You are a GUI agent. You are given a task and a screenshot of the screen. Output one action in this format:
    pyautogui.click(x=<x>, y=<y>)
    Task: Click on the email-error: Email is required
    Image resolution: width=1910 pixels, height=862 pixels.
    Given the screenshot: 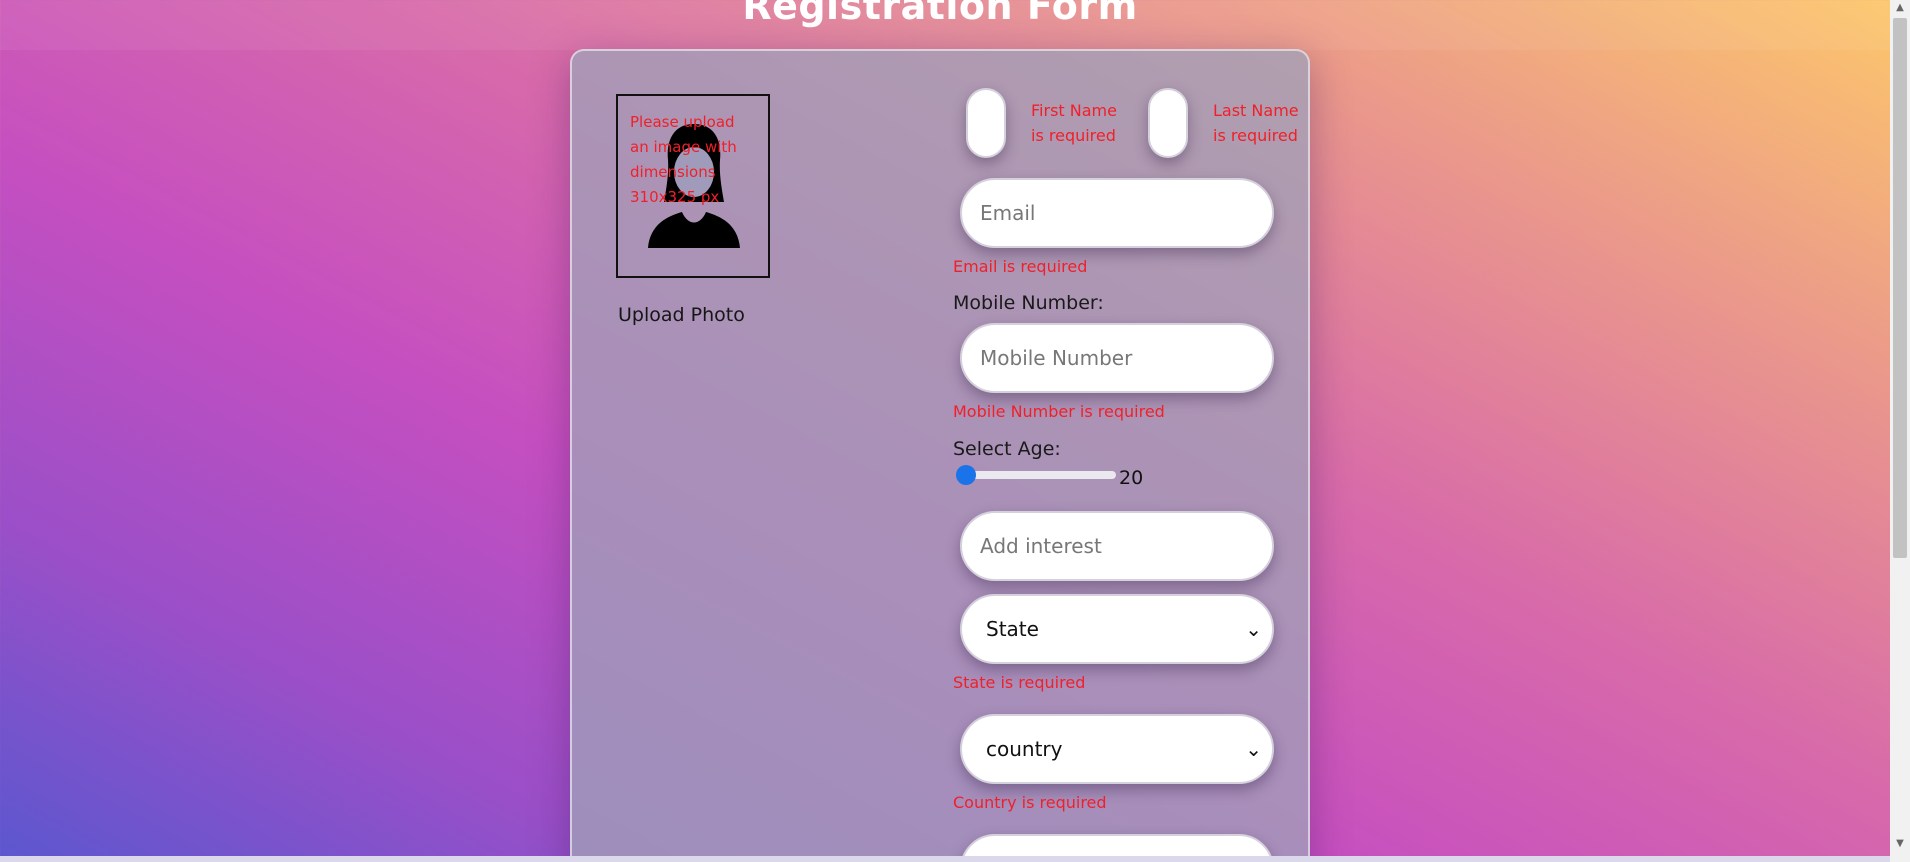 What is the action you would take?
    pyautogui.click(x=1020, y=266)
    